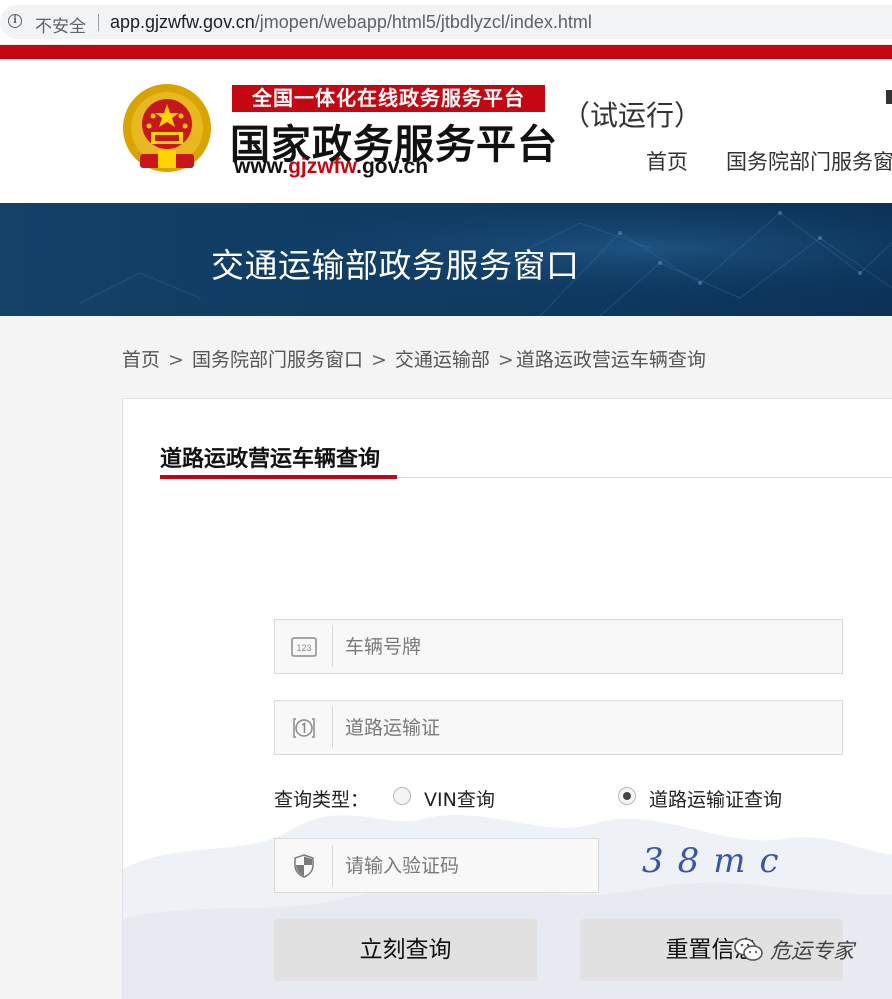  I want to click on breadcrumb-ministry: 交通运输部, so click(442, 358).